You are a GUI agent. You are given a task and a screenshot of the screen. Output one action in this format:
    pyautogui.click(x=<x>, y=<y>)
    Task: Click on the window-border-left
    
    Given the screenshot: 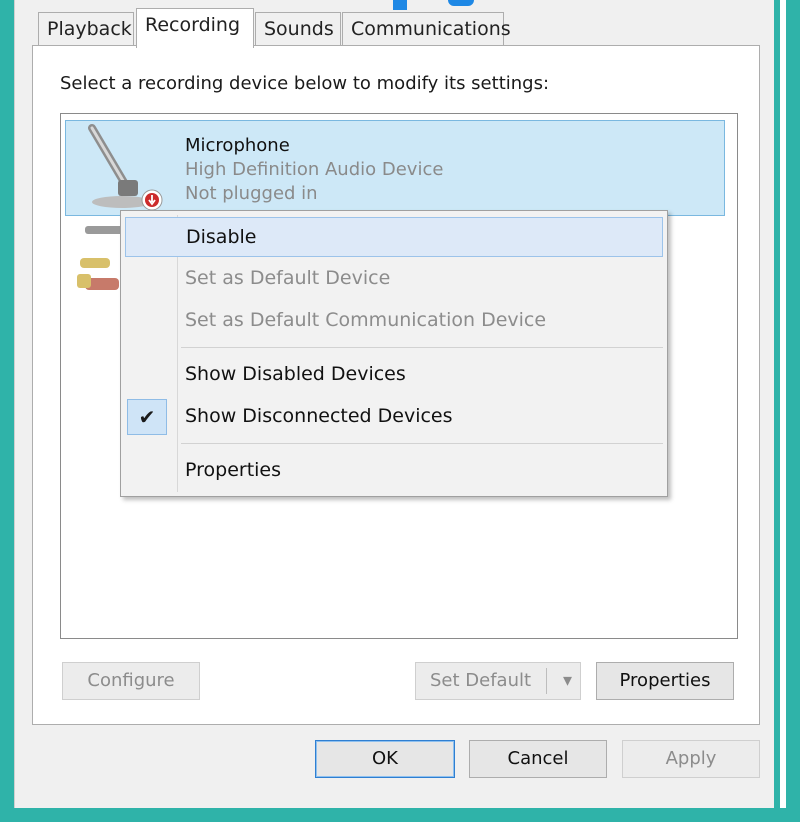 What is the action you would take?
    pyautogui.click(x=7, y=411)
    